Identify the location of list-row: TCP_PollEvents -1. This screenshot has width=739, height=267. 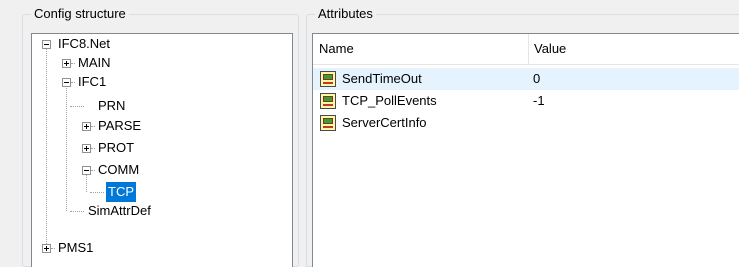
(526, 101).